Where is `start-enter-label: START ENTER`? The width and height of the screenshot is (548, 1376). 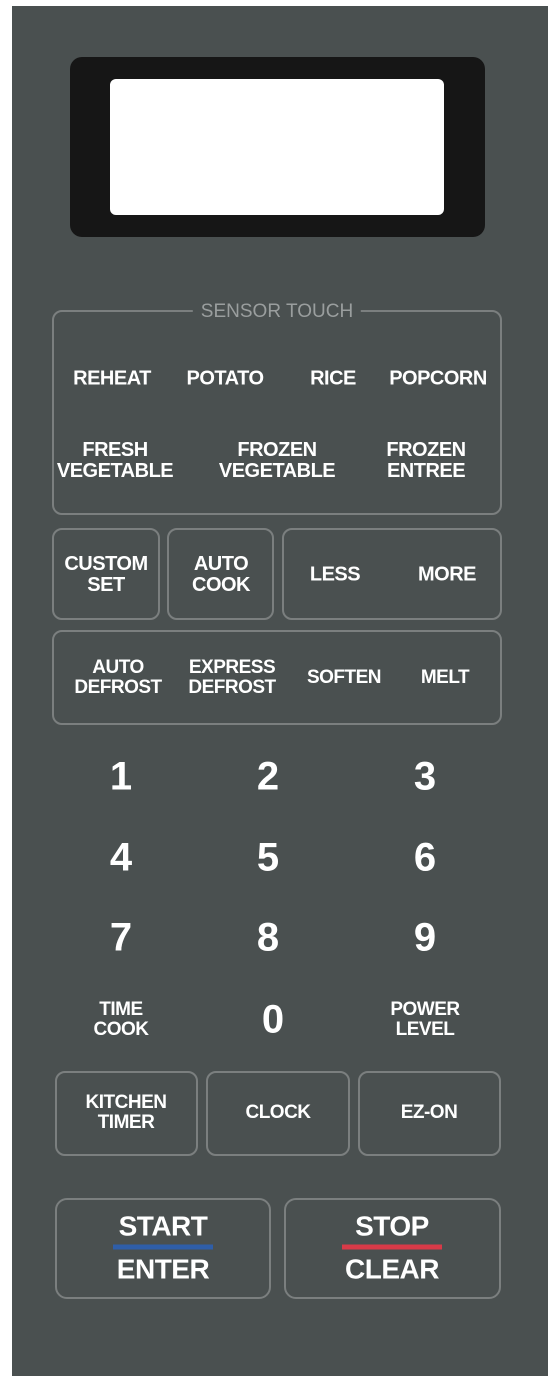
start-enter-label: START ENTER is located at coordinates (163, 1247).